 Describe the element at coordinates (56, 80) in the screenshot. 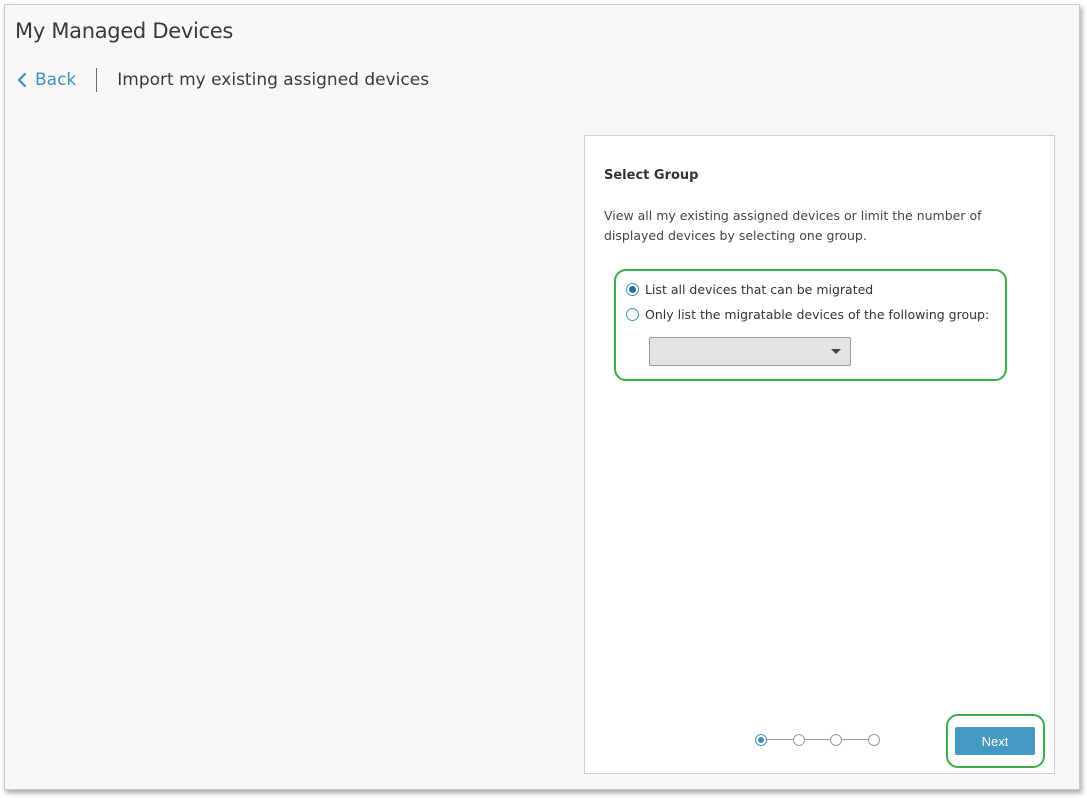

I see `back-label: Back` at that location.